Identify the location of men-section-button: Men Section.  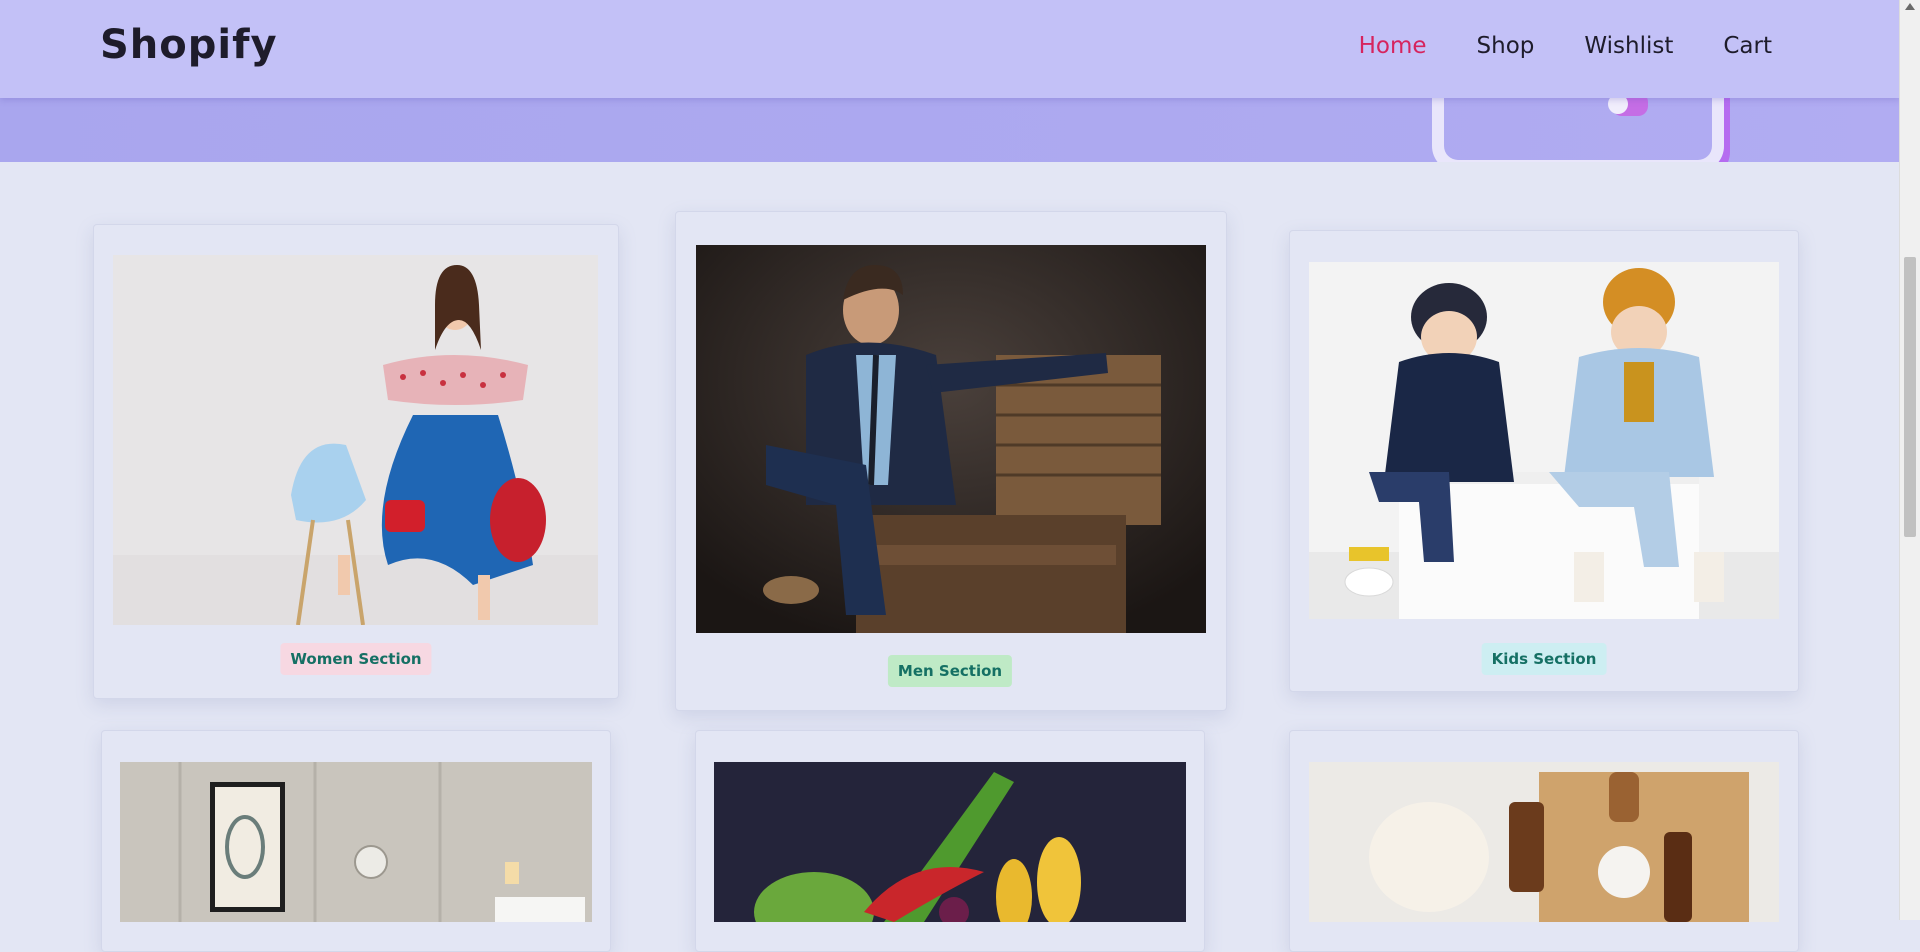
(950, 671).